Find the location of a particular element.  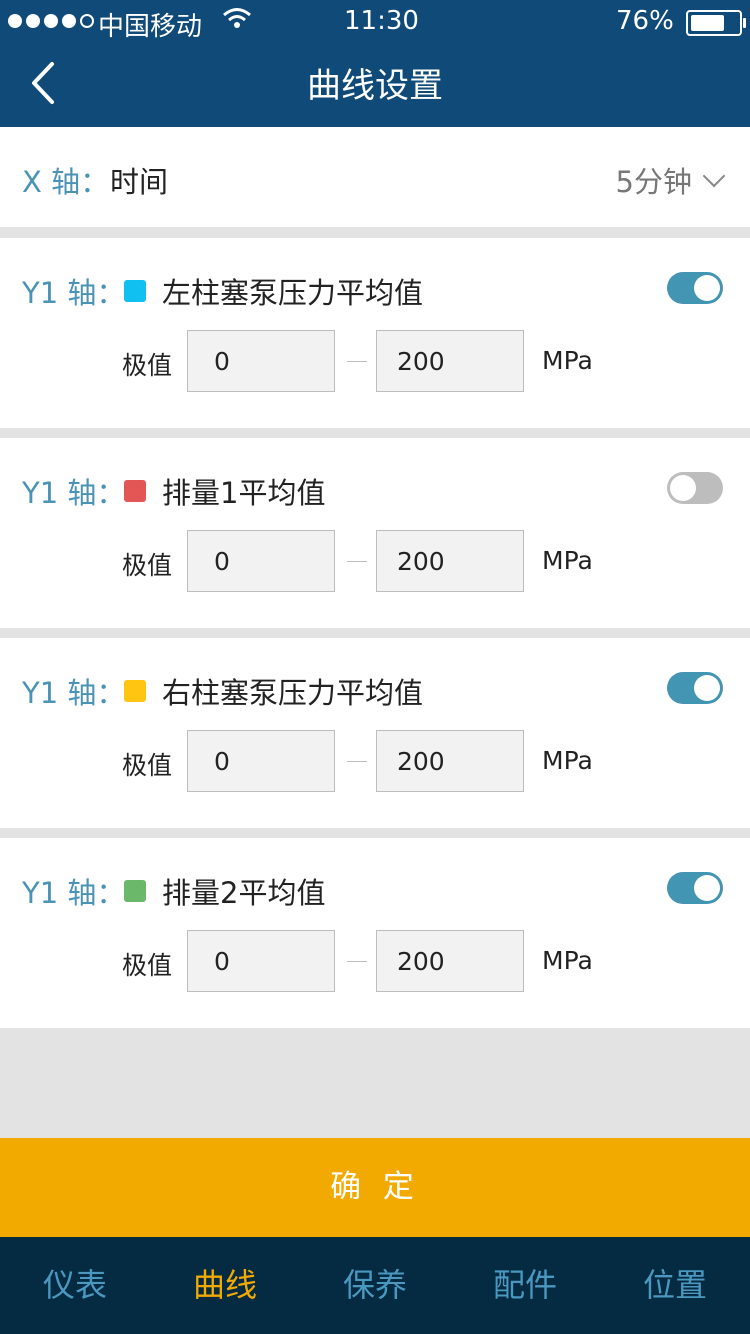

wifi-icon is located at coordinates (237, 22).